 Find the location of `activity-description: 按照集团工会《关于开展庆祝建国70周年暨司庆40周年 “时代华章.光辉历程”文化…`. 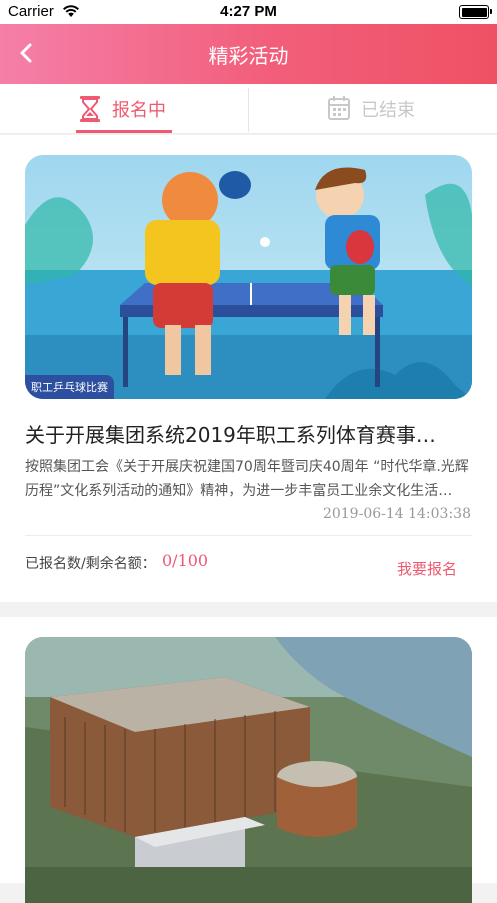

activity-description: 按照集团工会《关于开展庆祝建国70周年暨司庆40周年 “时代华章.光辉历程”文化… is located at coordinates (247, 479).